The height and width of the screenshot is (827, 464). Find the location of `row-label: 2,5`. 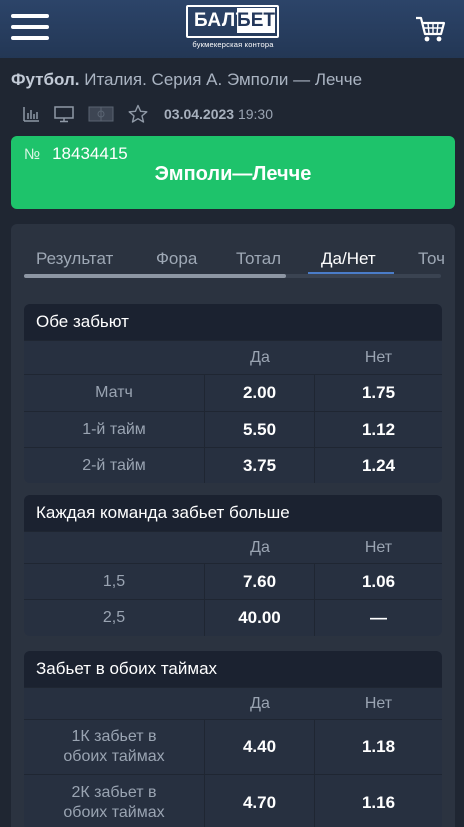

row-label: 2,5 is located at coordinates (114, 618).